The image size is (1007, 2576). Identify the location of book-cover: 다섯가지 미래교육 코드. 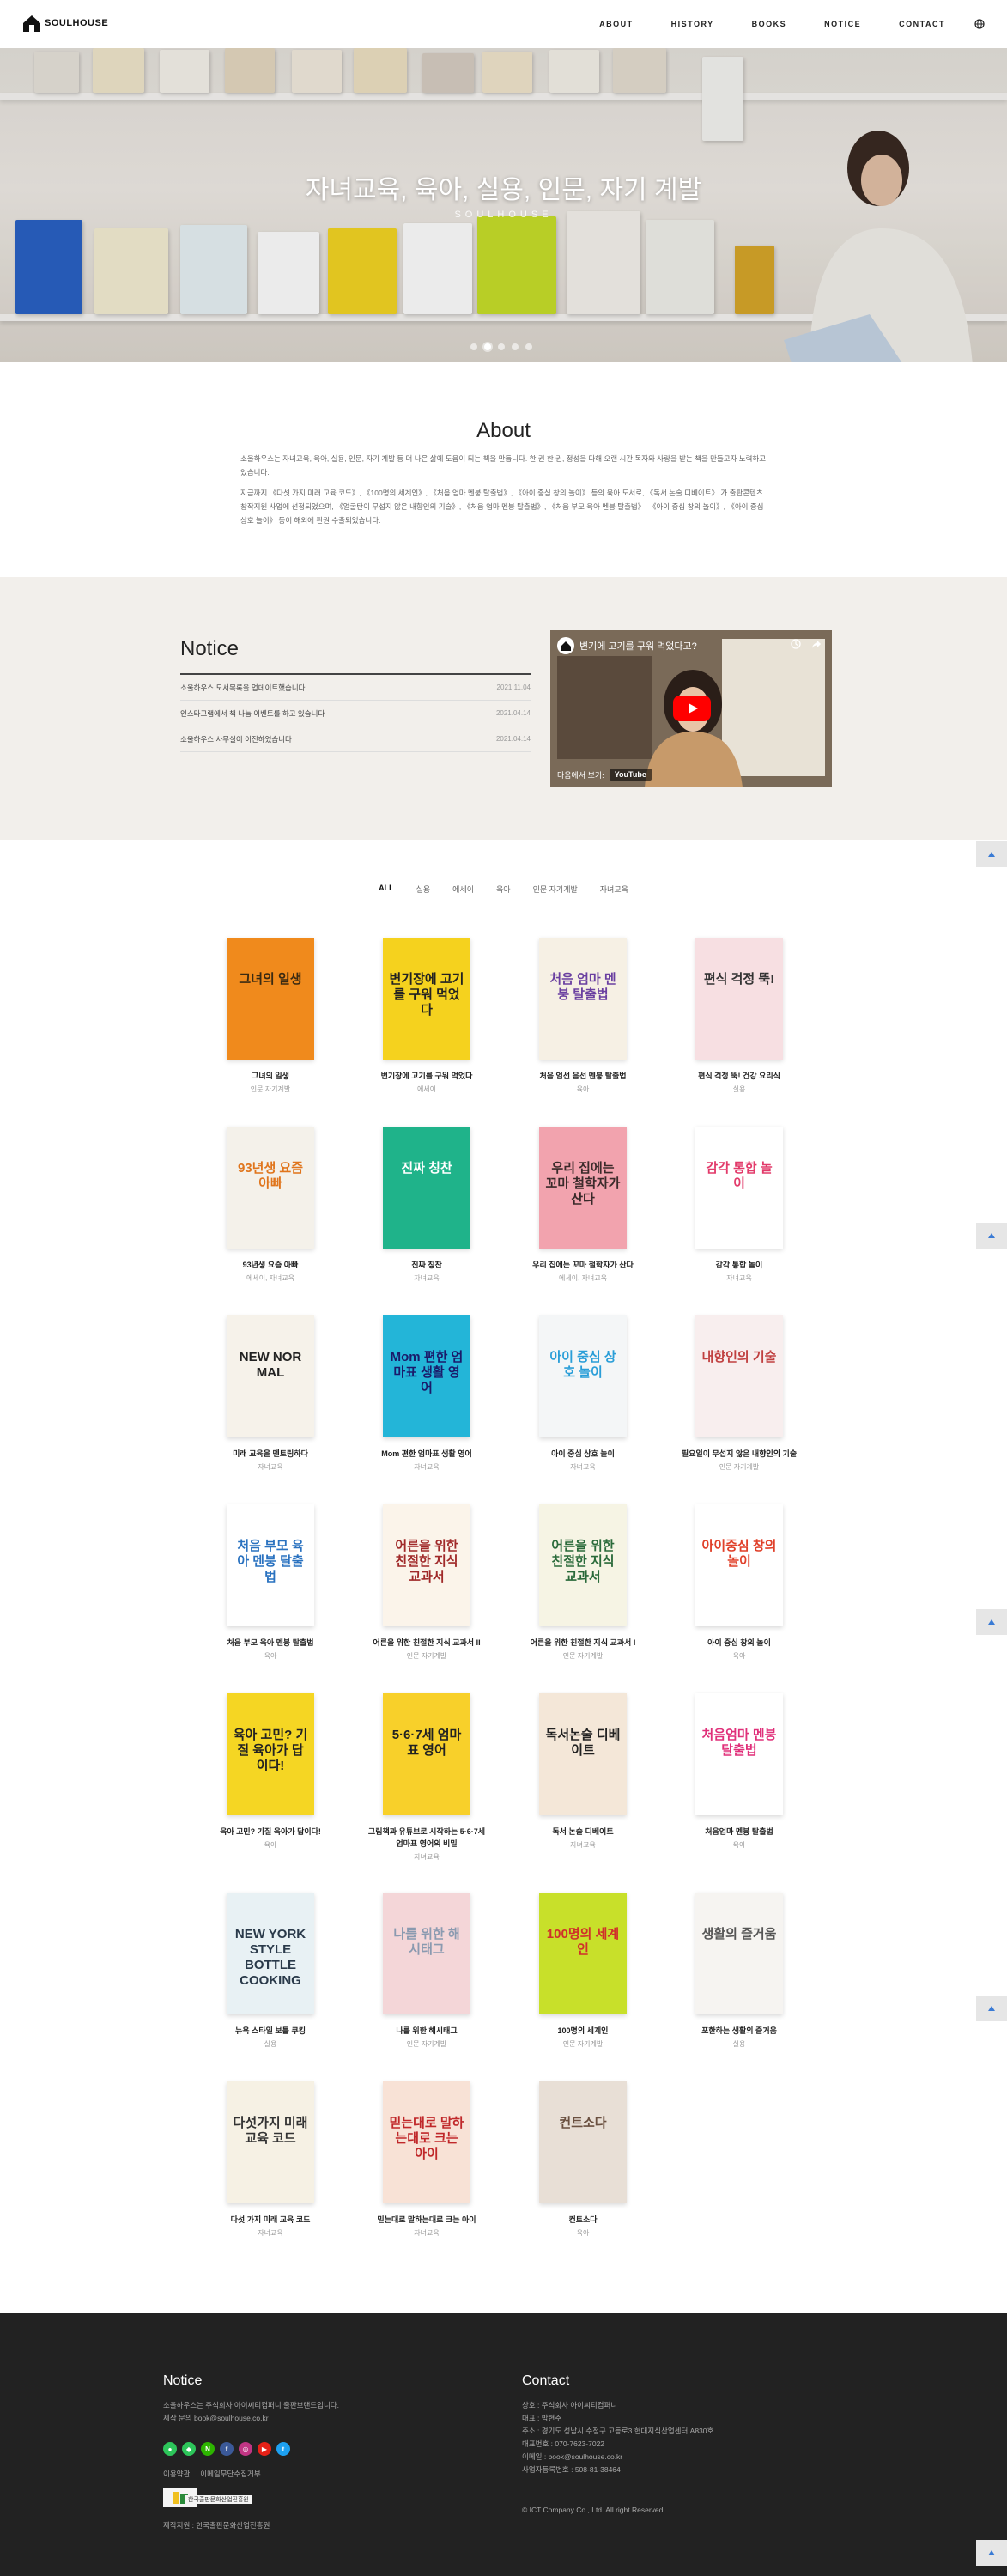
(270, 2142).